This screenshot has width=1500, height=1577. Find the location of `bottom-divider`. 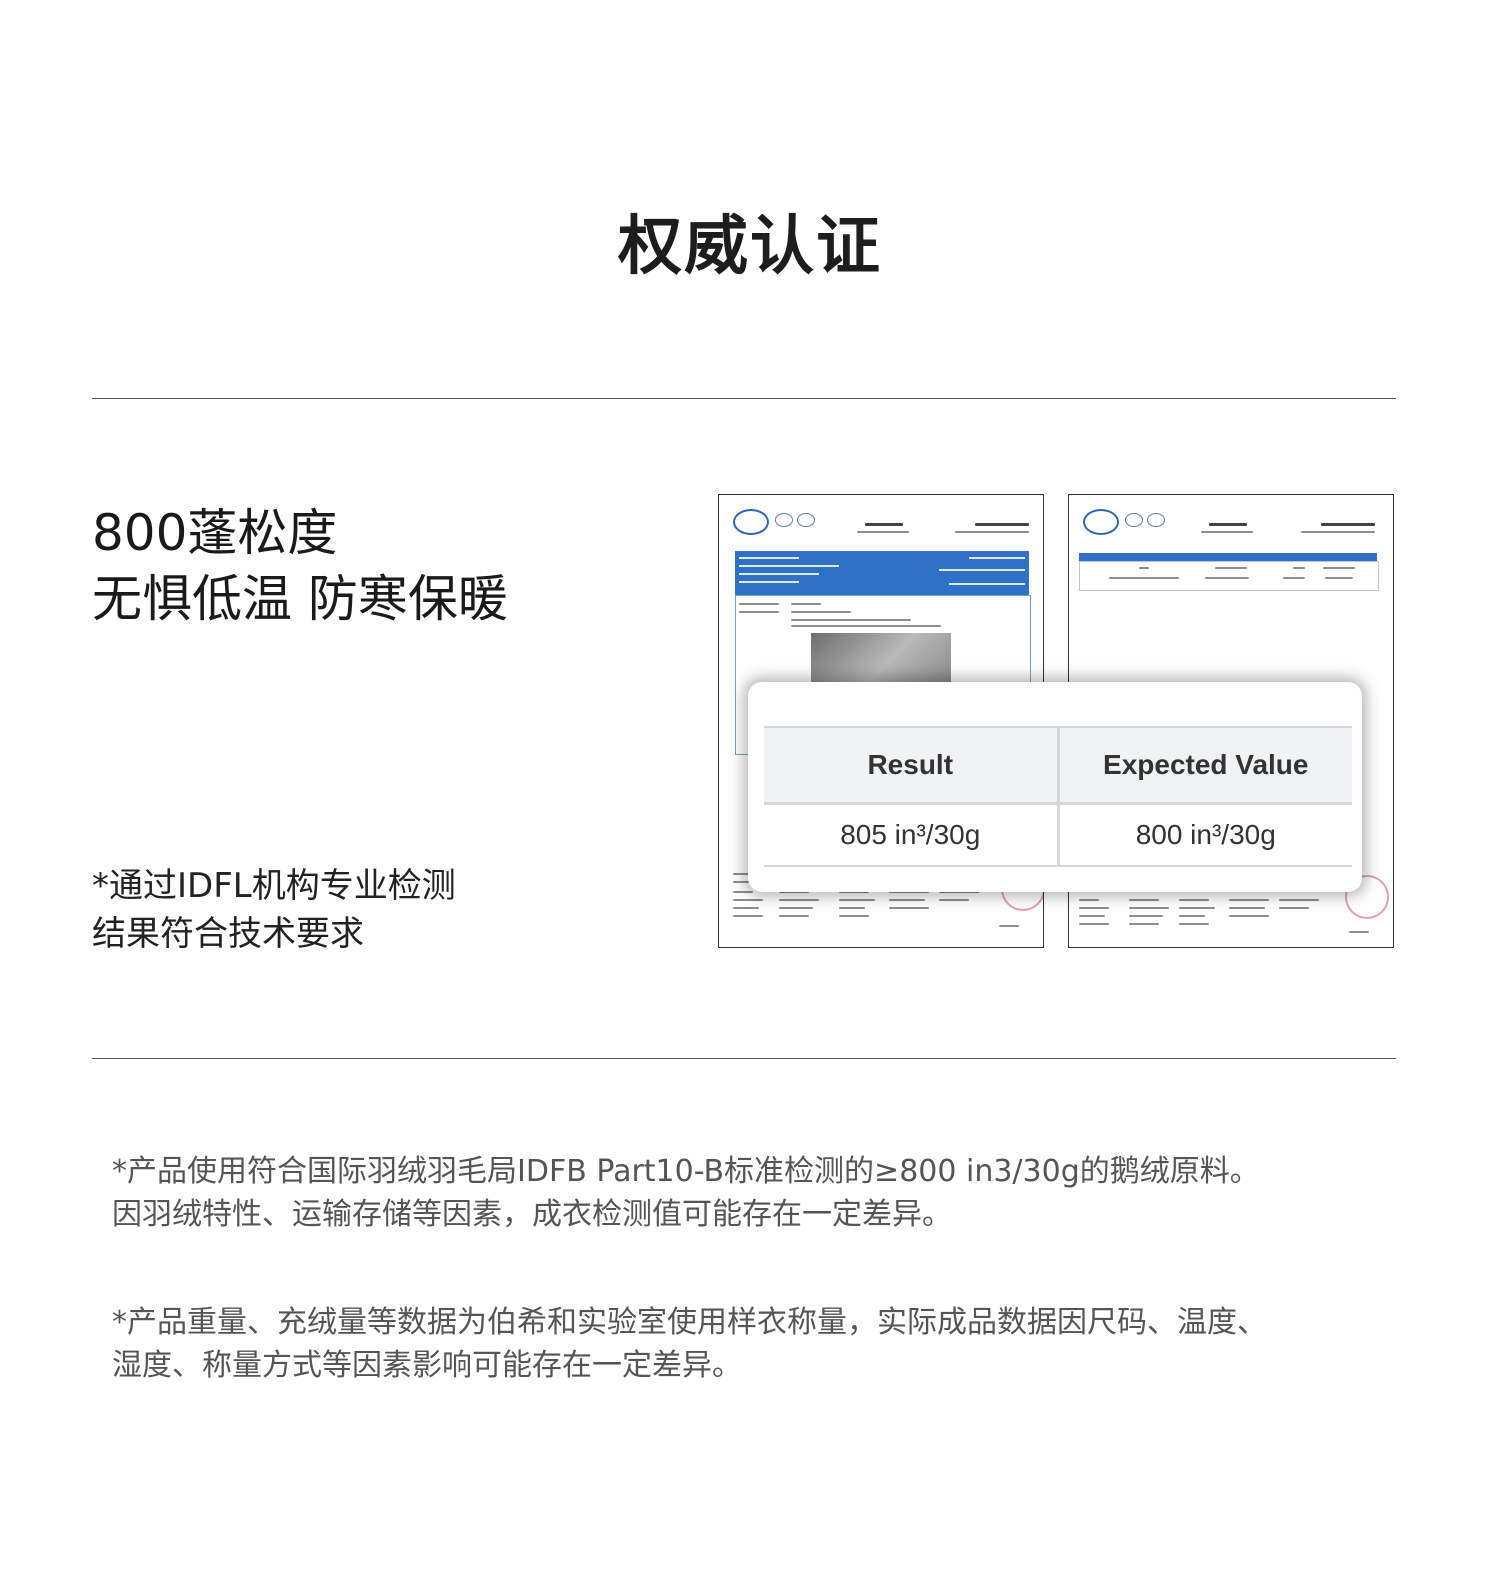

bottom-divider is located at coordinates (744, 1058).